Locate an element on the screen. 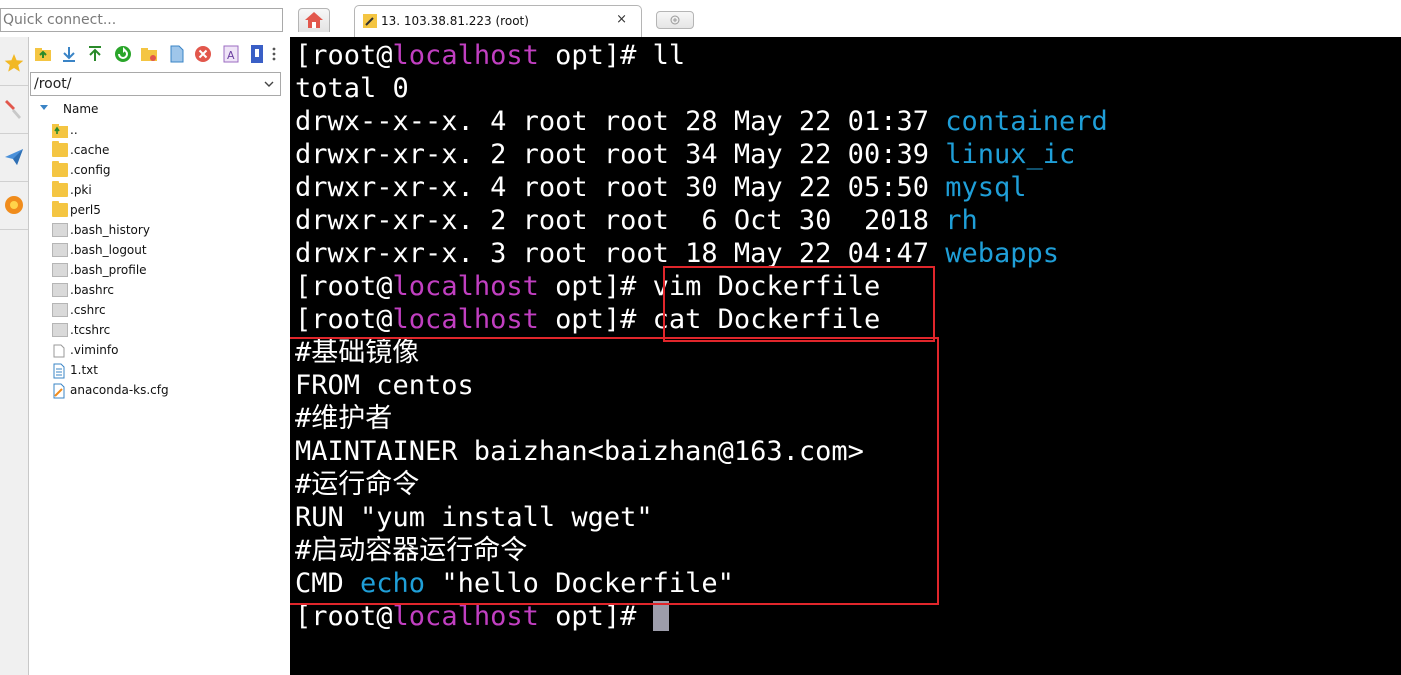 This screenshot has width=1401, height=675. tree-item-folder: .config is located at coordinates (162, 170).